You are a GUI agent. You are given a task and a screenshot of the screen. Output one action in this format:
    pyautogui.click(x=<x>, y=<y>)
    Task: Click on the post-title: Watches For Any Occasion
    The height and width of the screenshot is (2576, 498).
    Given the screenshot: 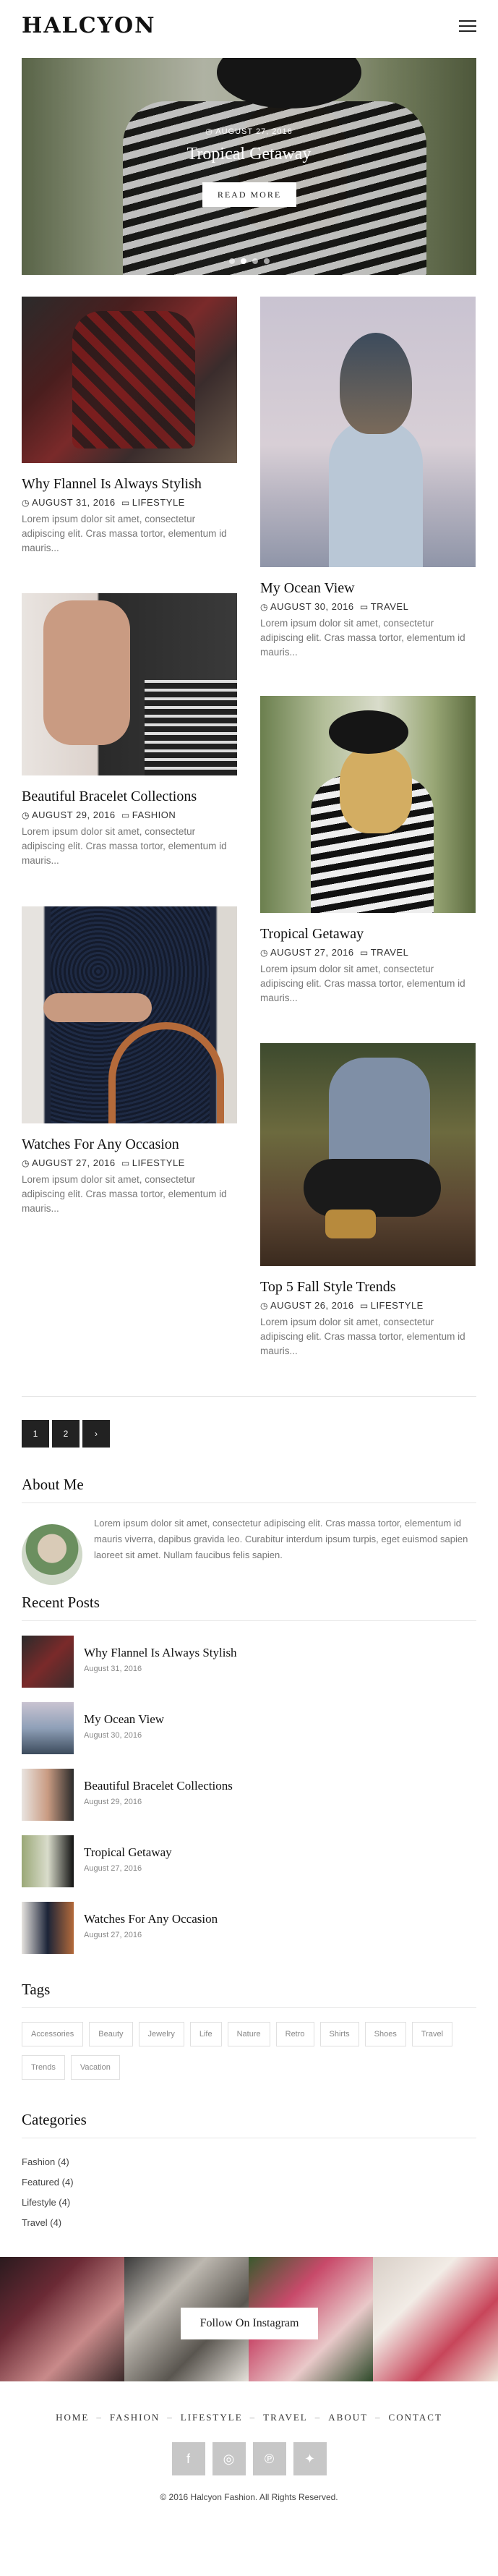 What is the action you would take?
    pyautogui.click(x=130, y=1144)
    